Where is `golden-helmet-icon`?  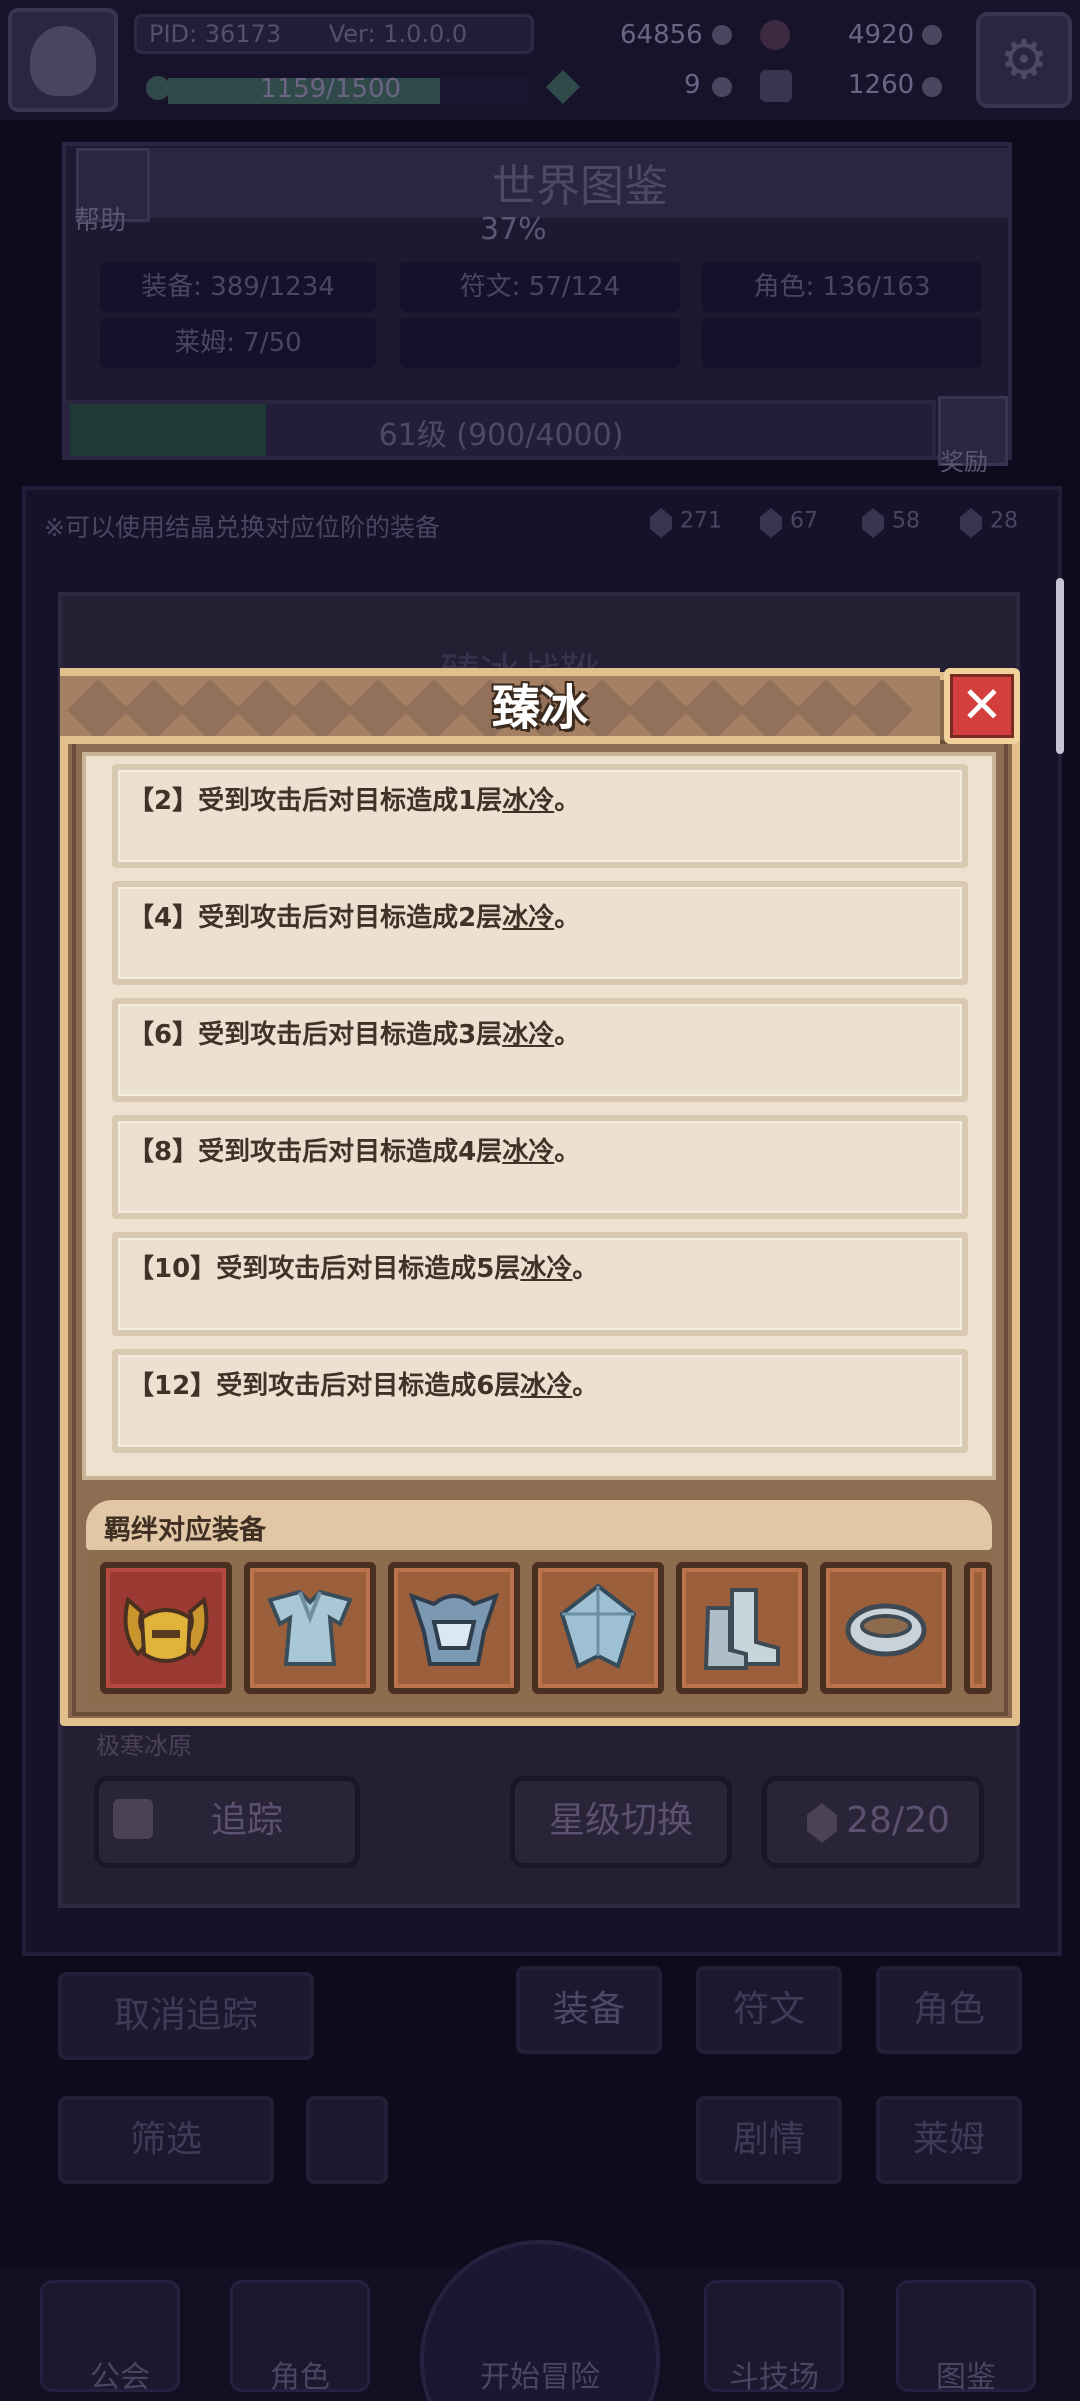 golden-helmet-icon is located at coordinates (166, 1628).